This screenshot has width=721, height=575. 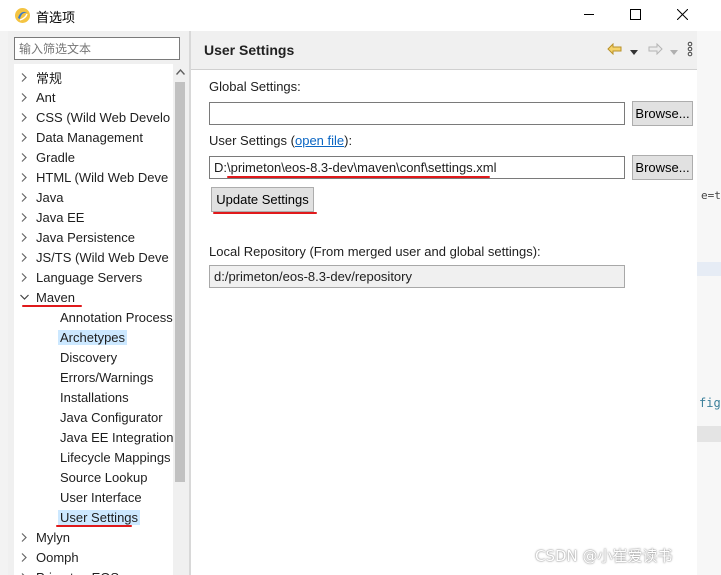 I want to click on tree-item: Mylyn, so click(x=43, y=537).